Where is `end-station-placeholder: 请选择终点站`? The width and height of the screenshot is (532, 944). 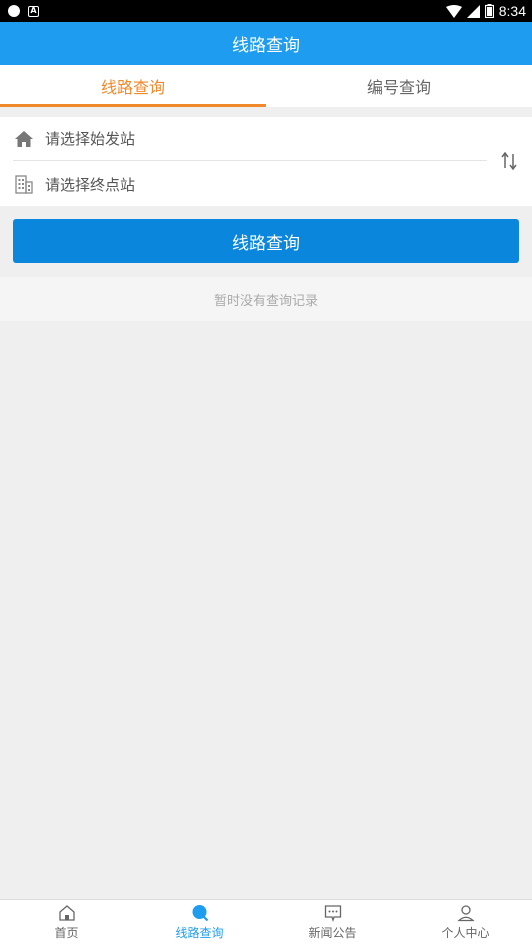 end-station-placeholder: 请选择终点站 is located at coordinates (90, 184).